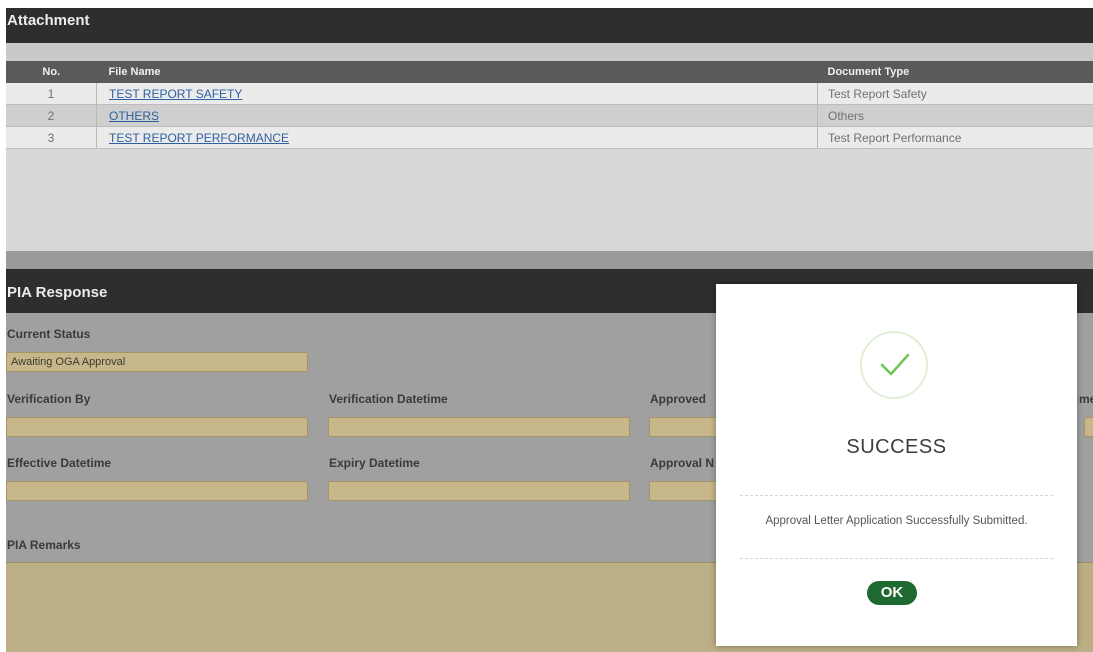 The height and width of the screenshot is (652, 1093). I want to click on approved-label: Approved, so click(678, 399).